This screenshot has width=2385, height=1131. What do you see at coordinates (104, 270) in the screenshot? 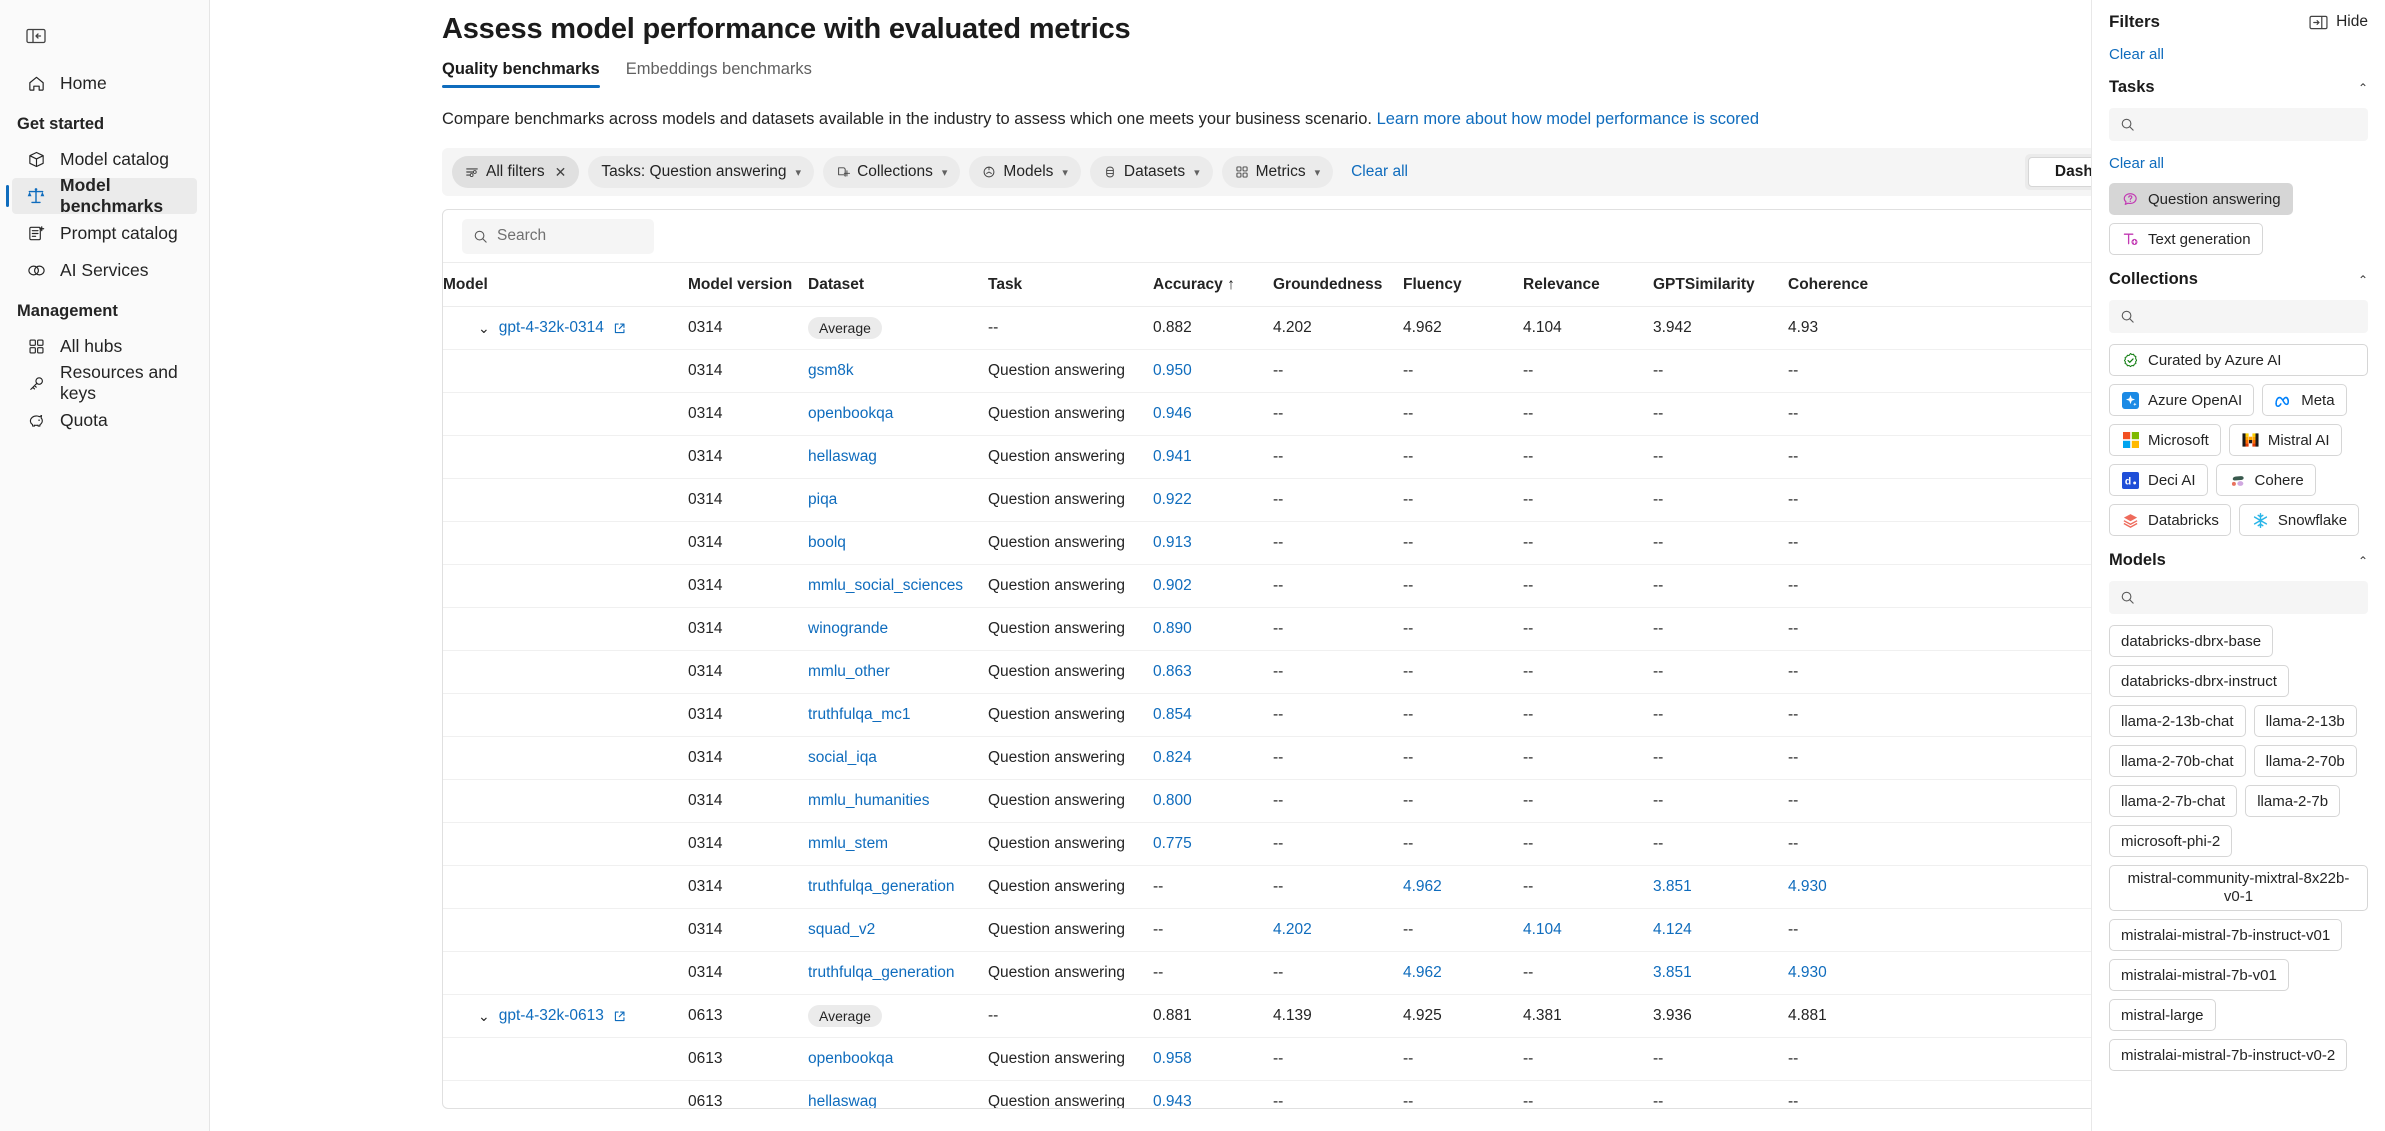
I see `sidebar-item-ai-services: AI Services` at bounding box center [104, 270].